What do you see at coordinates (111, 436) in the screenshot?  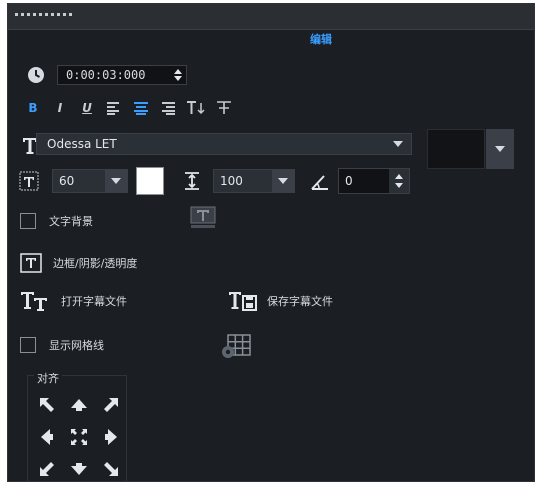 I see `align-middle-right-icon` at bounding box center [111, 436].